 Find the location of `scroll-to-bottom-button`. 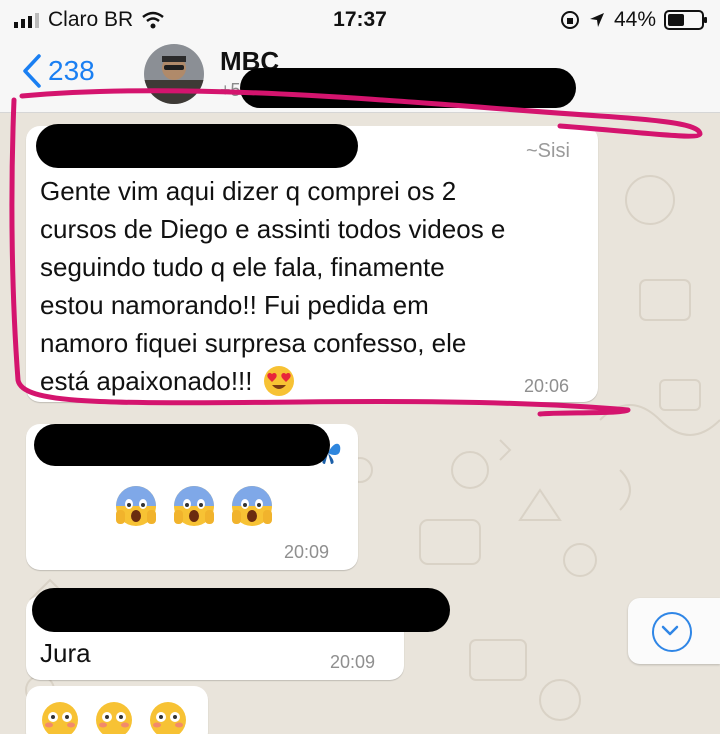

scroll-to-bottom-button is located at coordinates (674, 631).